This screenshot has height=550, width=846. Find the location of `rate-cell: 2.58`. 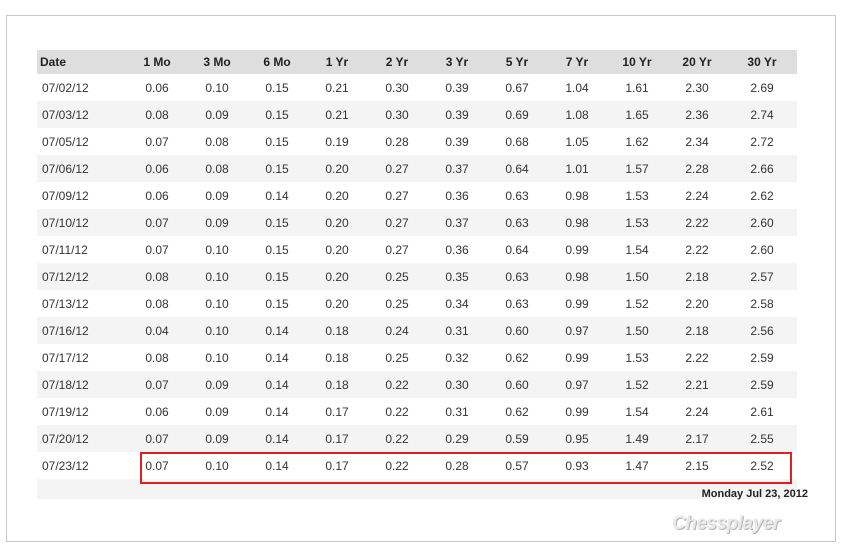

rate-cell: 2.58 is located at coordinates (762, 303).